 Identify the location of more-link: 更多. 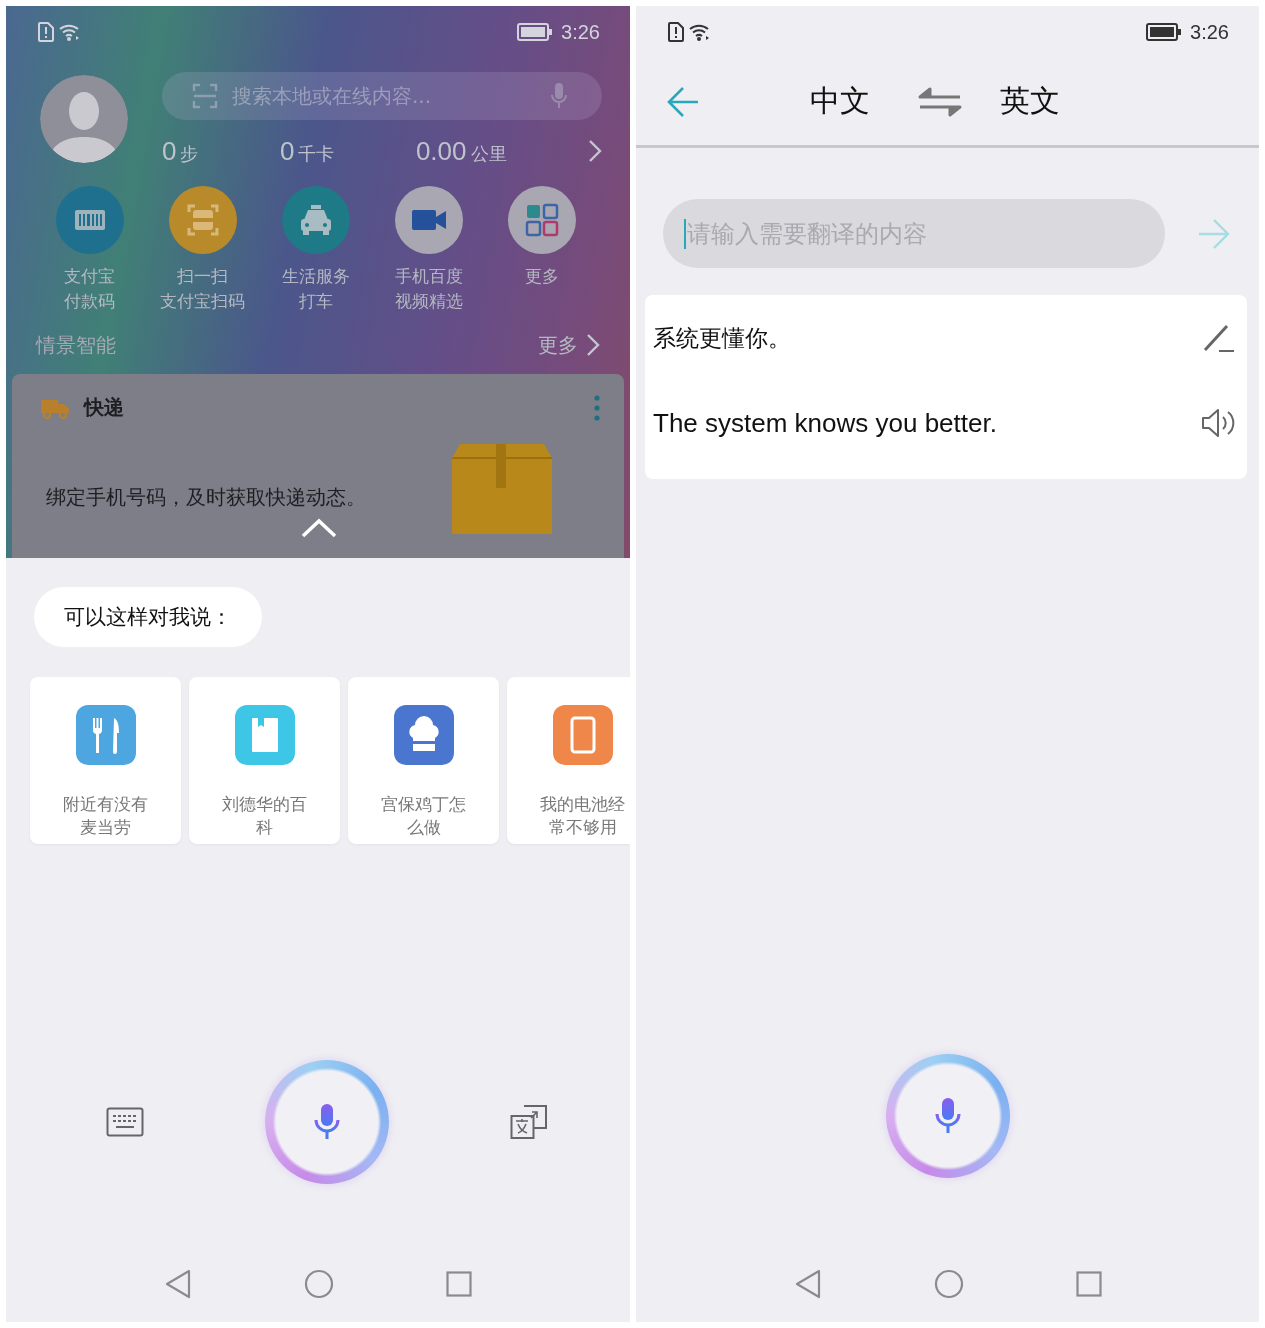
(569, 345).